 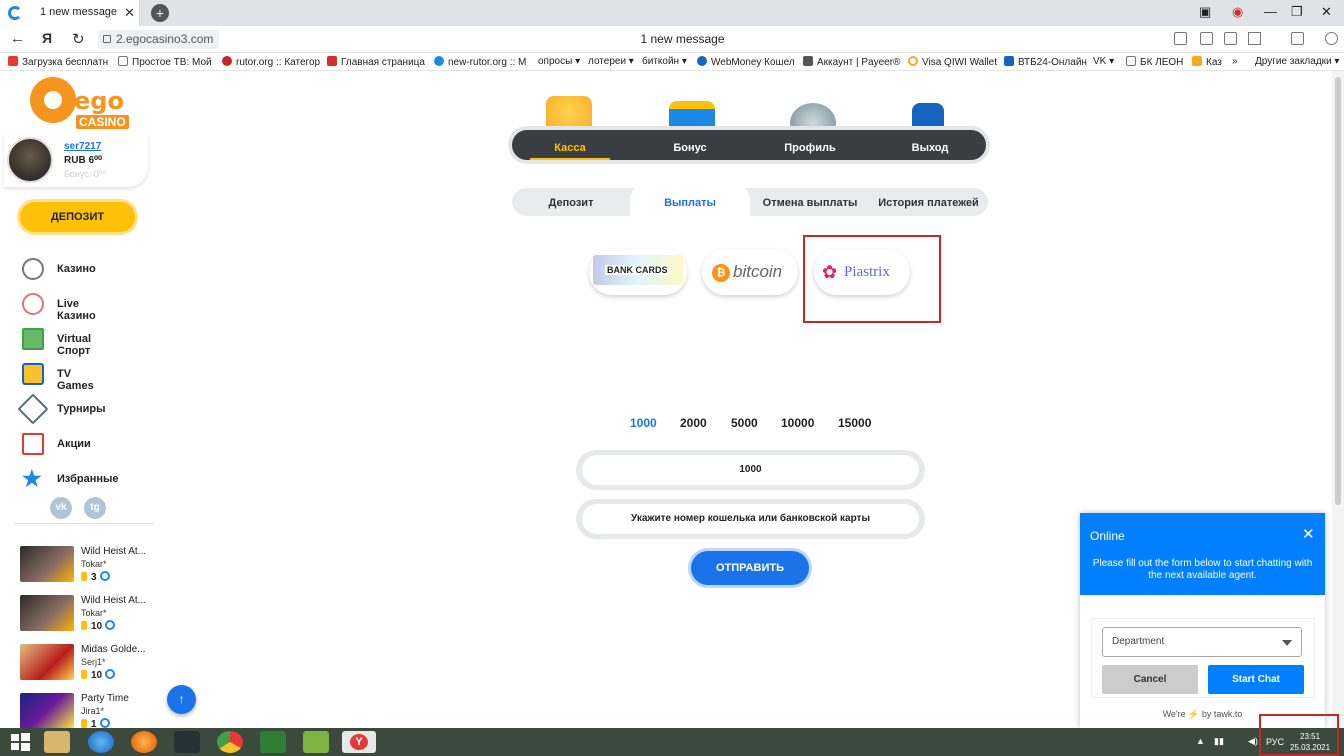 What do you see at coordinates (90, 664) in the screenshot?
I see `recent-win-item: Midas Golde... Serj1* 10` at bounding box center [90, 664].